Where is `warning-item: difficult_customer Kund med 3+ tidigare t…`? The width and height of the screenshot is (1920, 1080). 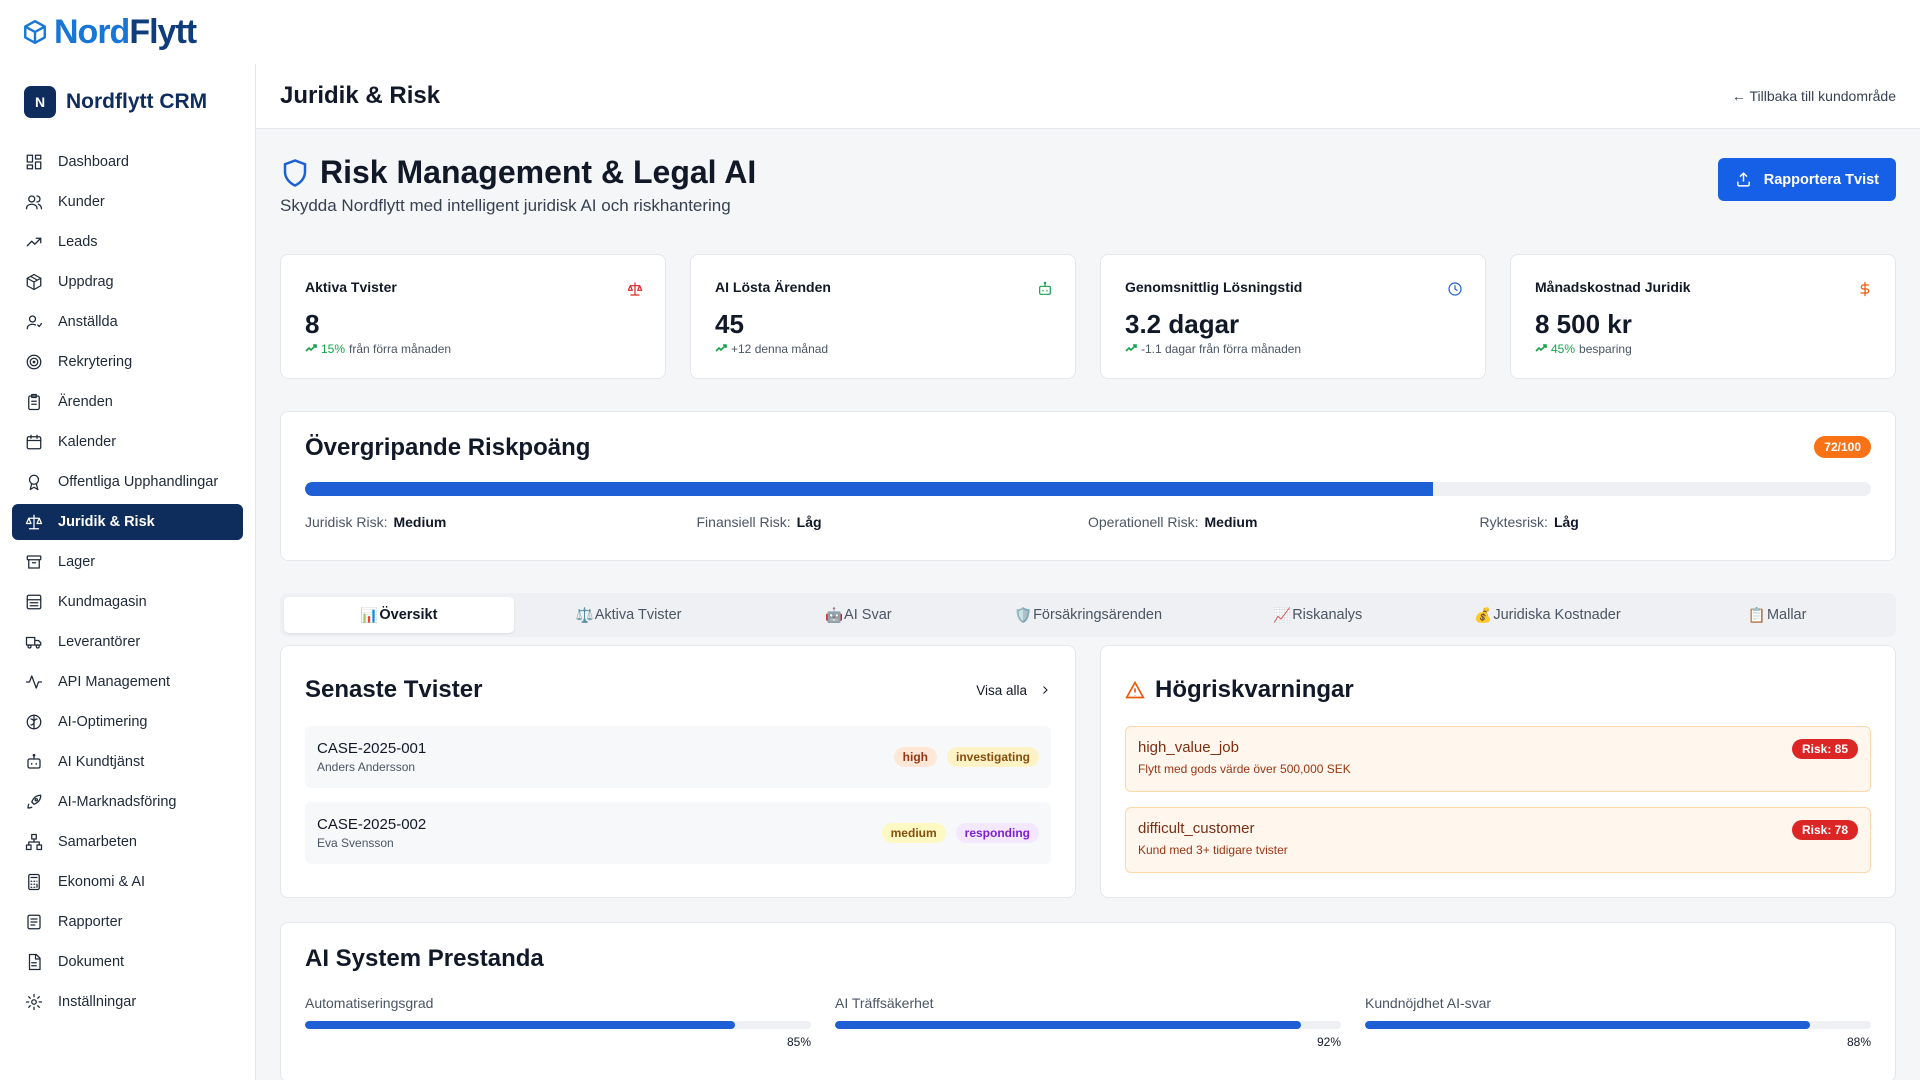
warning-item: difficult_customer Kund med 3+ tidigare t… is located at coordinates (1498, 840).